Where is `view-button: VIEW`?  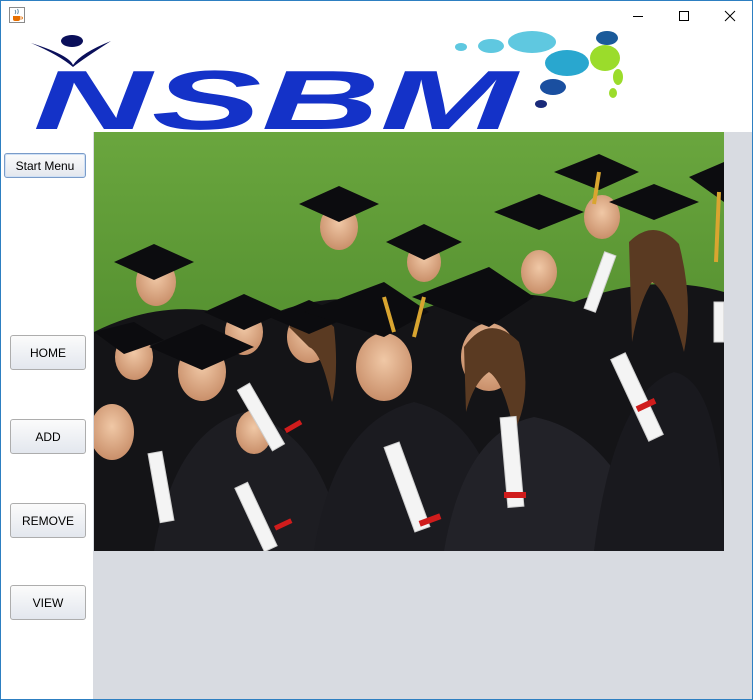 view-button: VIEW is located at coordinates (48, 602).